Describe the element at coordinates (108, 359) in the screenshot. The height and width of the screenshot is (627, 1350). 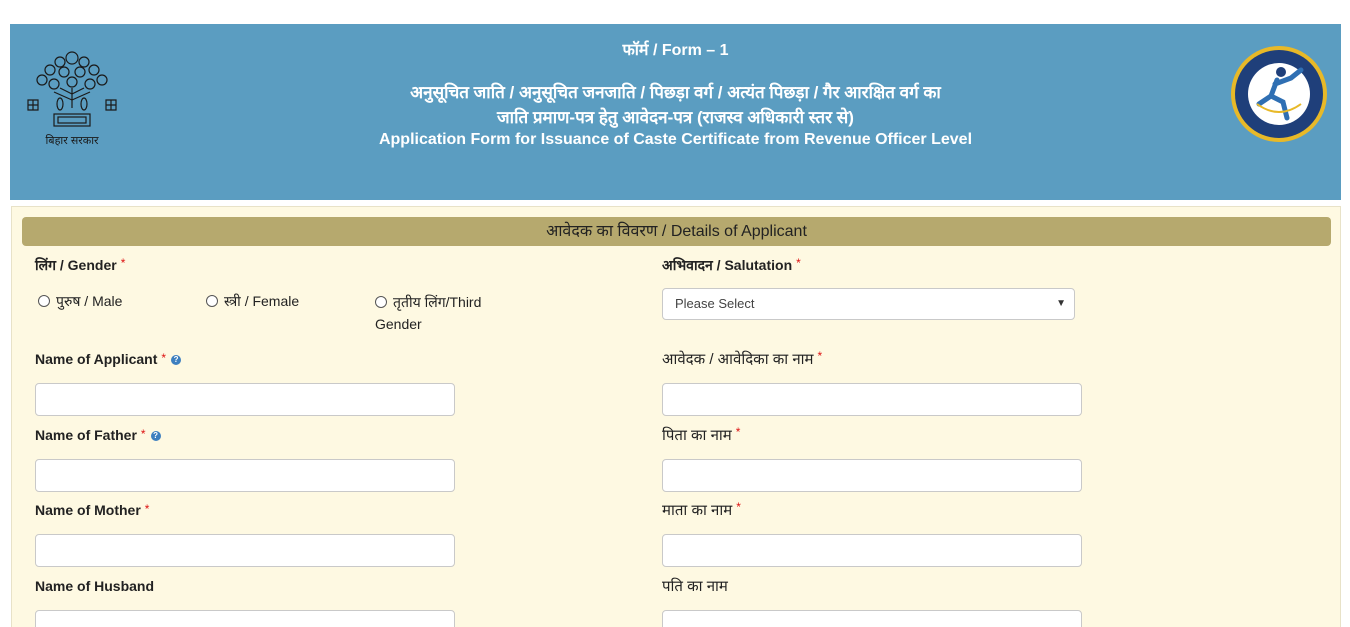
I see `applicant-name-label: Name of Applicant *?` at that location.